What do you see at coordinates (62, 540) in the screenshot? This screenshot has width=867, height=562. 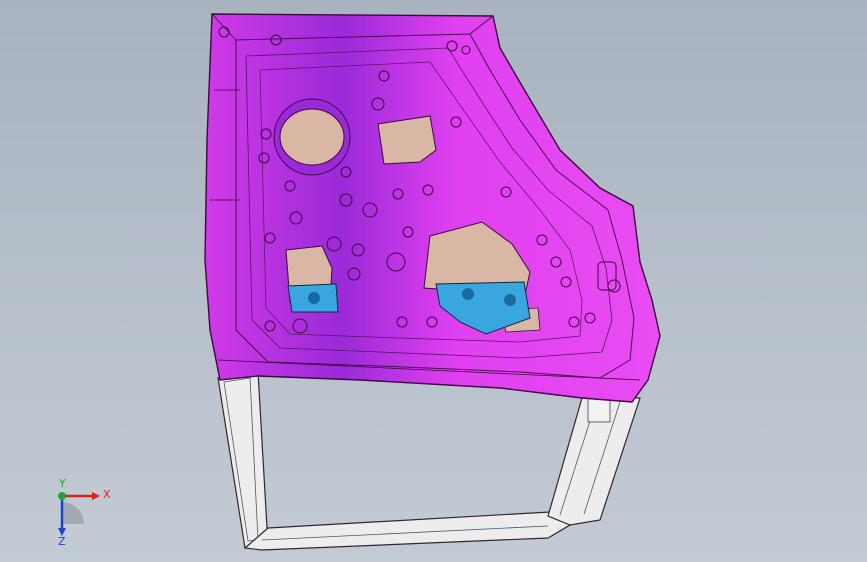 I see `z-axis-label: Z` at bounding box center [62, 540].